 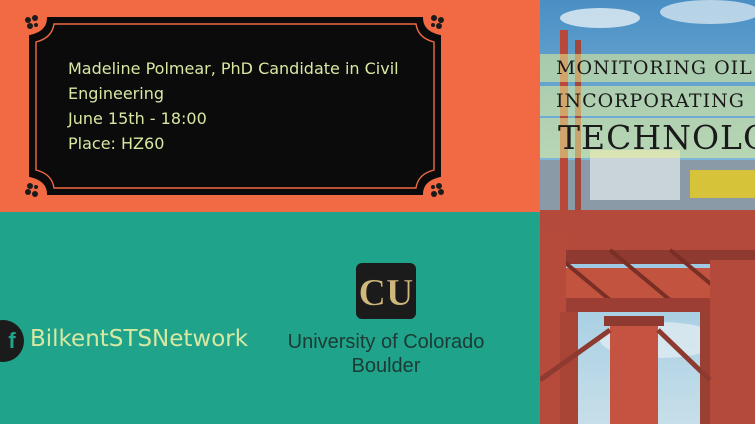 I want to click on social-handle: BilkentSTSNetwork, so click(x=139, y=339).